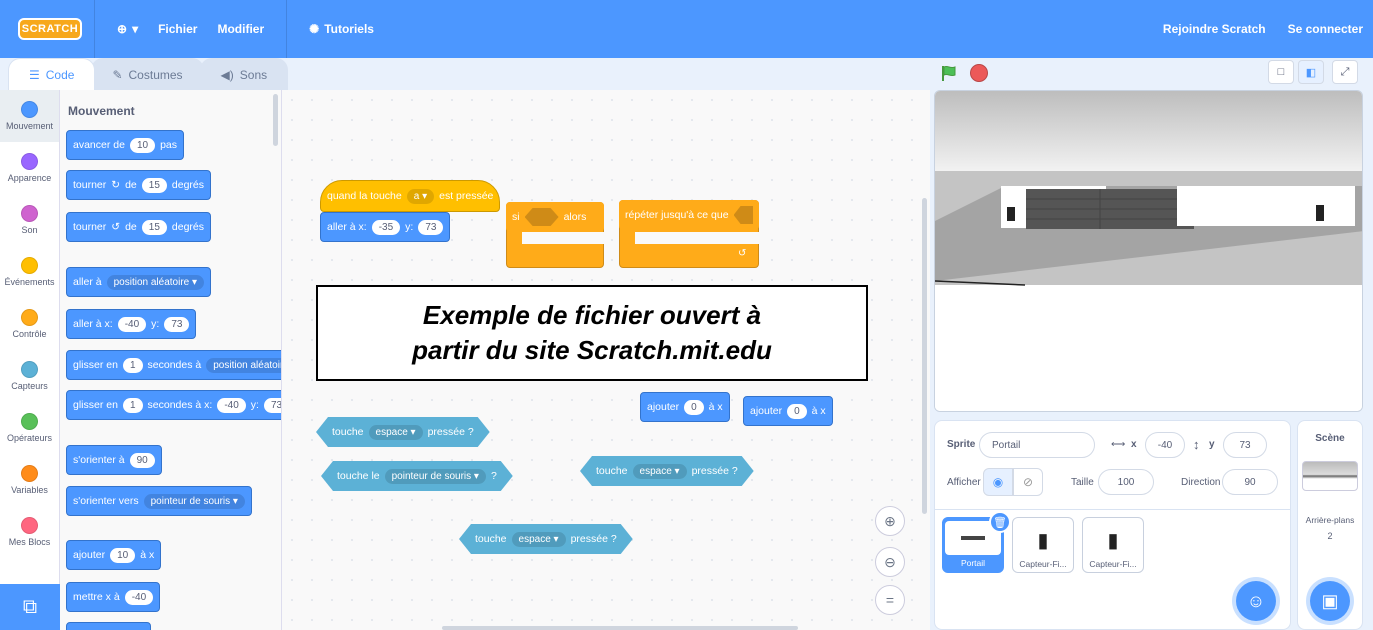 Image resolution: width=1373 pixels, height=630 pixels. I want to click on move-steps-block: avancer de 10 pas, so click(125, 145).